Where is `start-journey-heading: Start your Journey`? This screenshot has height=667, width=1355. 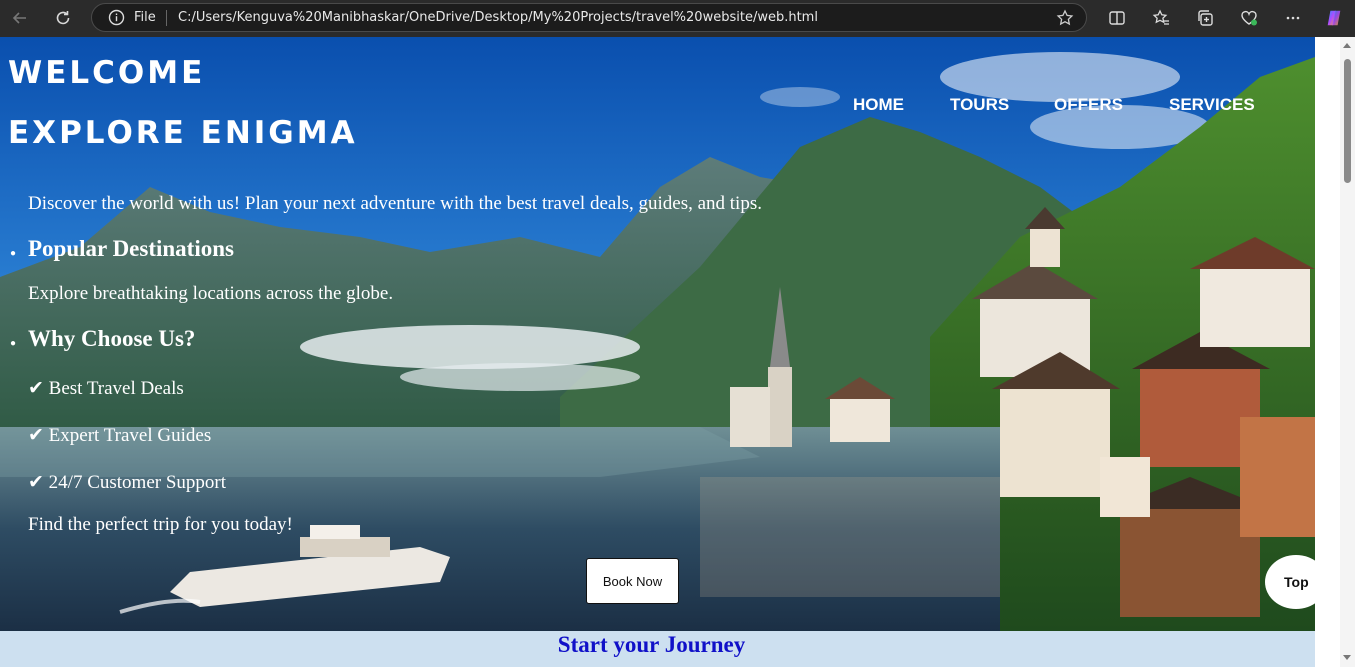 start-journey-heading: Start your Journey is located at coordinates (651, 644).